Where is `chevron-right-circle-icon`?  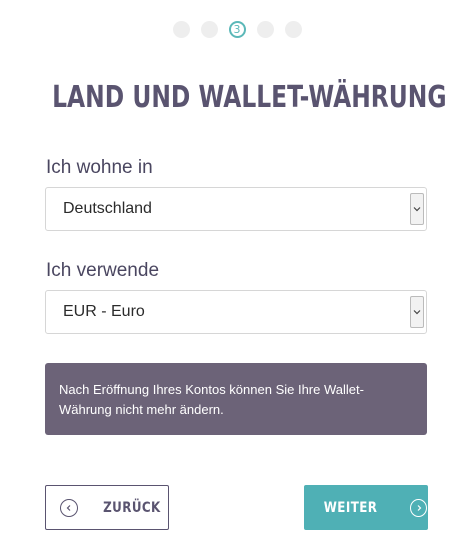 chevron-right-circle-icon is located at coordinates (418, 507).